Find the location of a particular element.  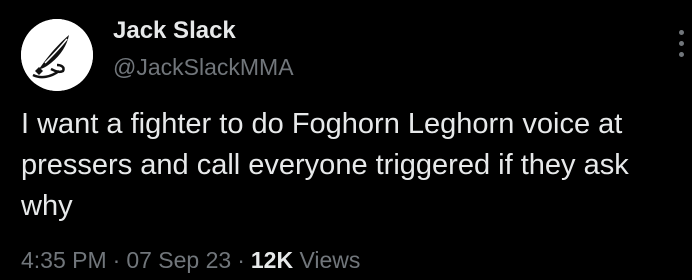

views-count: 12K is located at coordinates (272, 260).